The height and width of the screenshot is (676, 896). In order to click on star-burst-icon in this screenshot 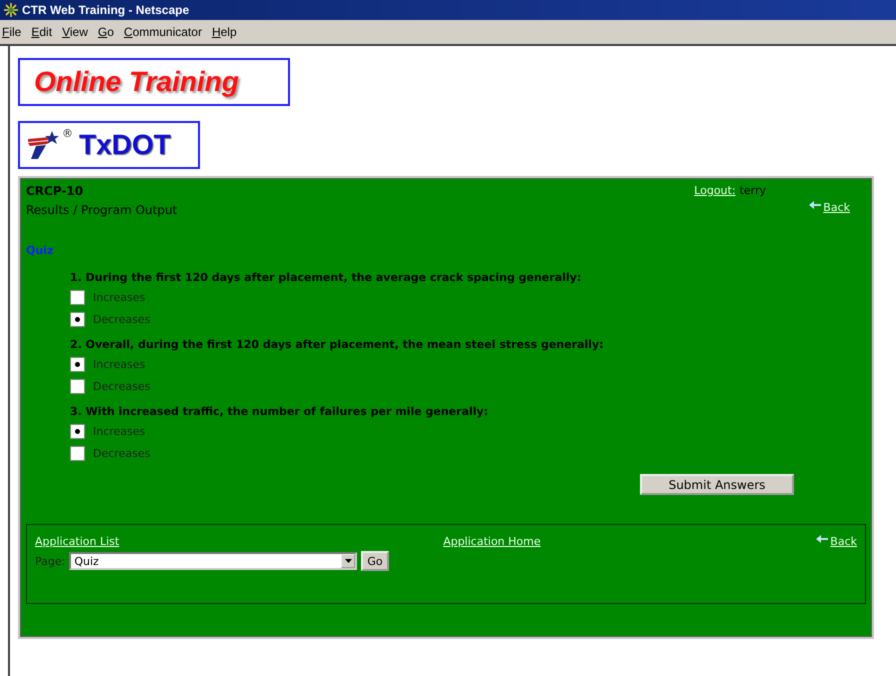, I will do `click(11, 10)`.